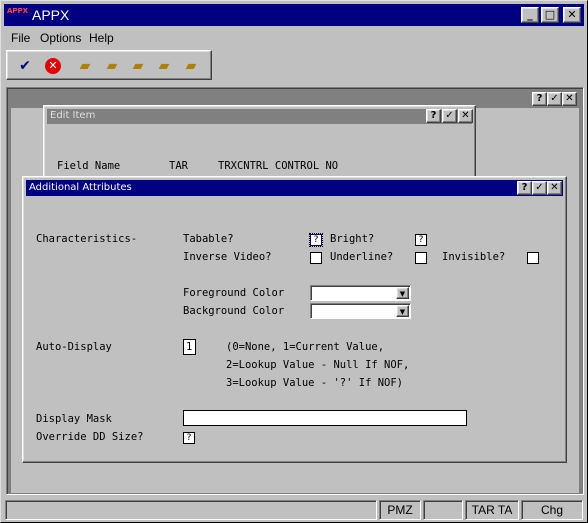 Image resolution: width=588 pixels, height=523 pixels. I want to click on menu-file: File, so click(20, 38).